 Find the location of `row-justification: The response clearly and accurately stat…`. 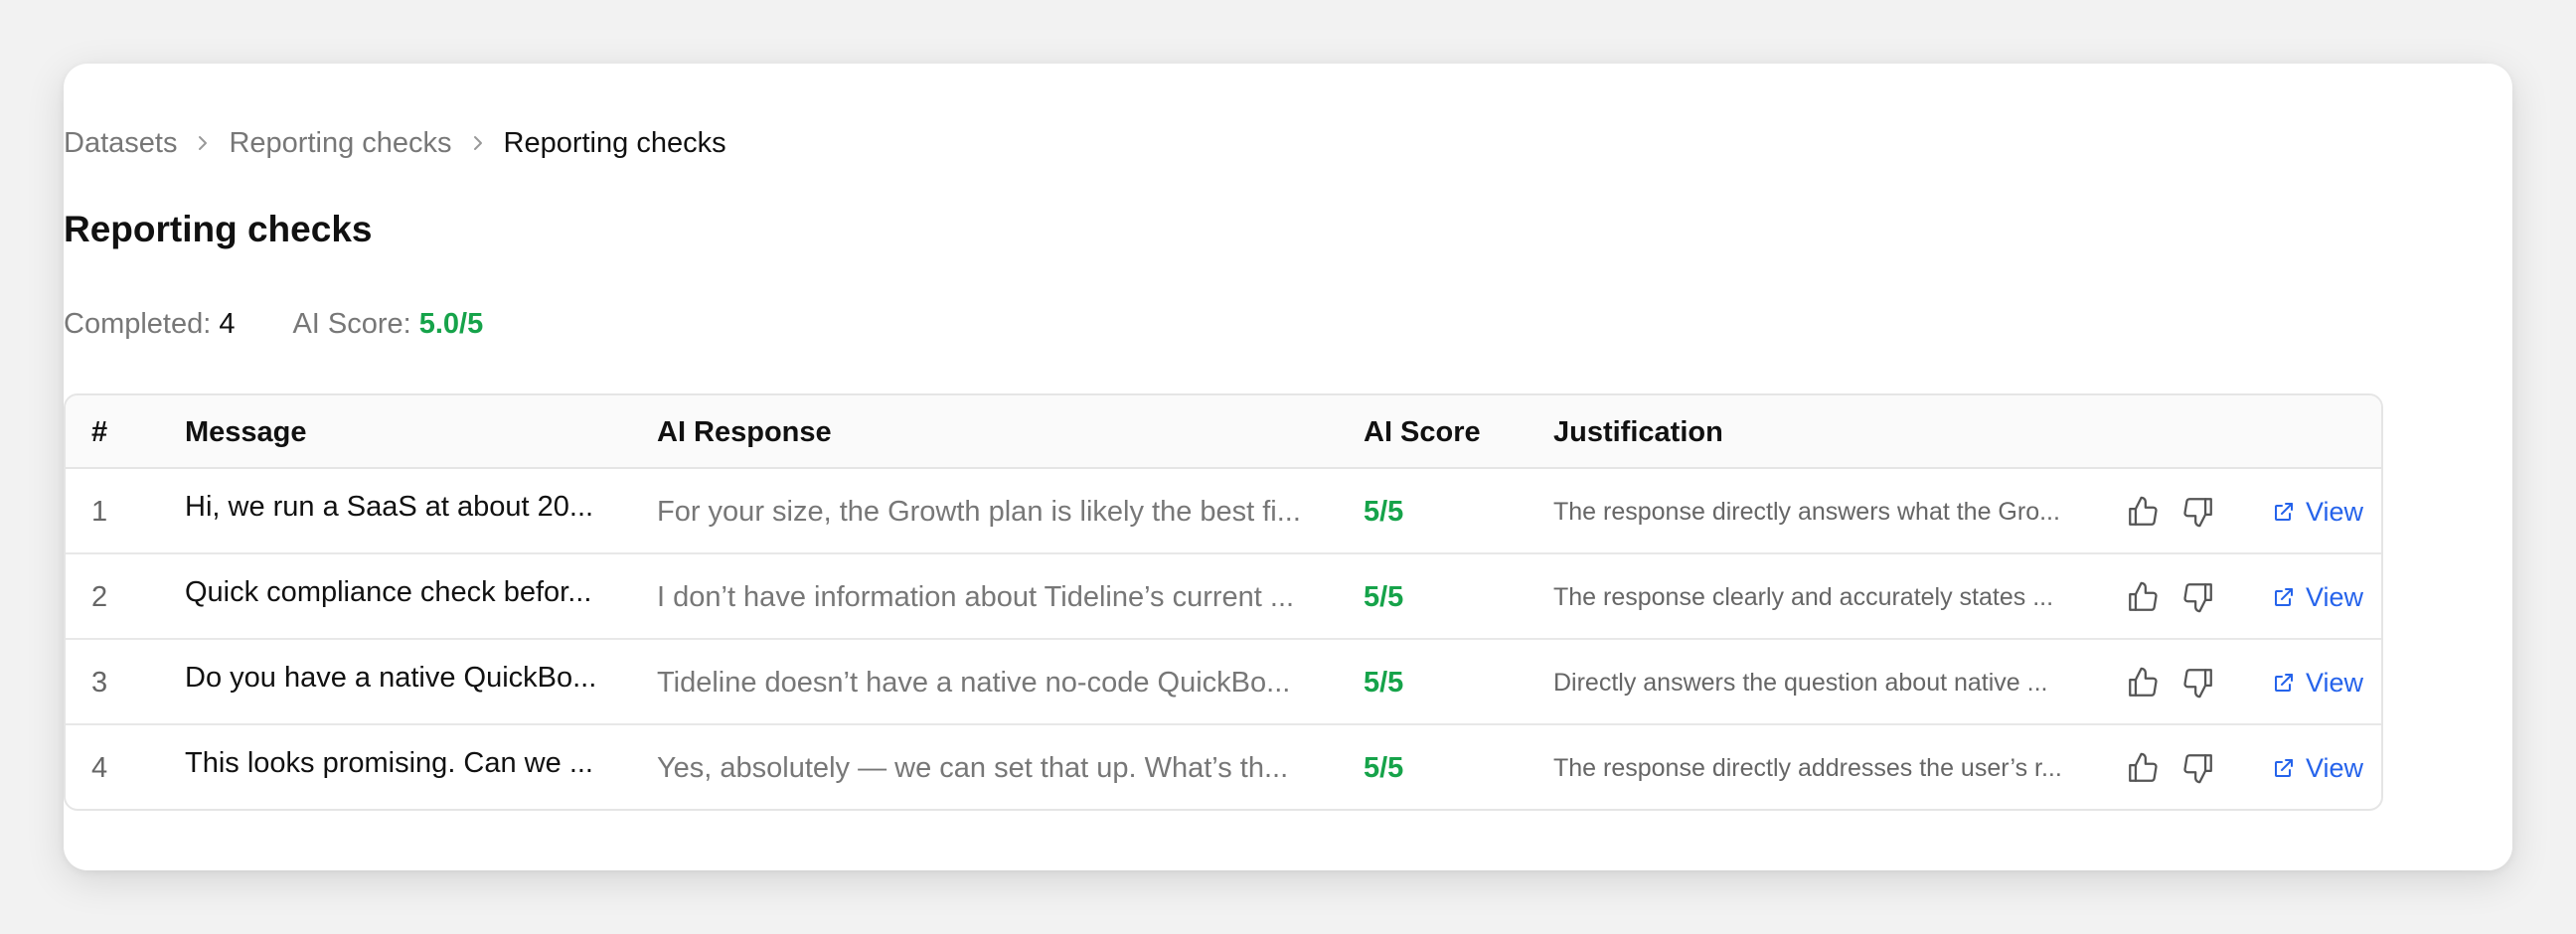

row-justification: The response clearly and accurately stat… is located at coordinates (1803, 597).